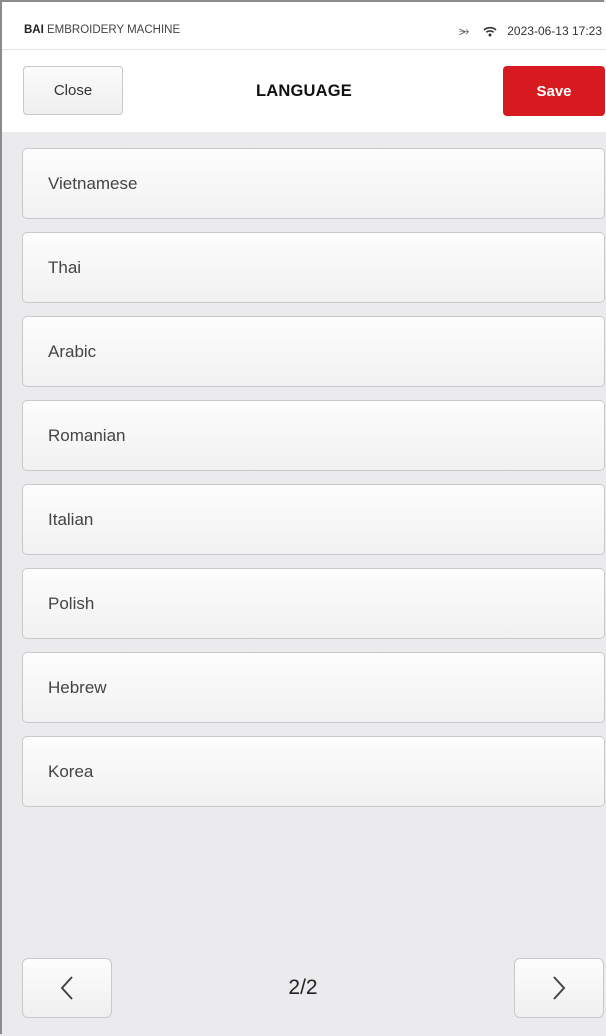 The image size is (606, 1036). Describe the element at coordinates (554, 91) in the screenshot. I see `save-button: Save` at that location.